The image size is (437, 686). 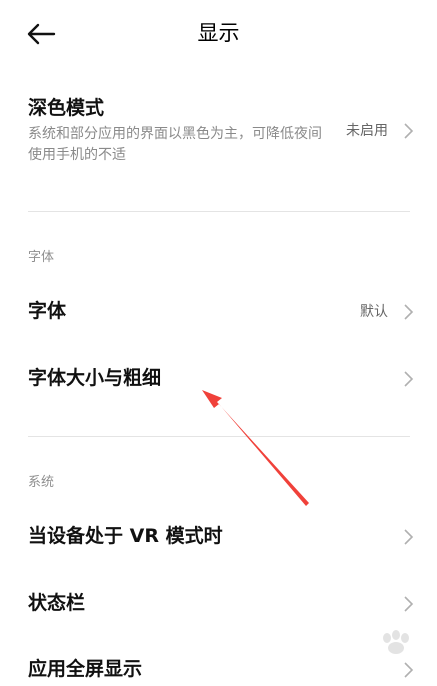 I want to click on vr-mode-title: 当设备处于 VR 模式时, so click(x=125, y=536).